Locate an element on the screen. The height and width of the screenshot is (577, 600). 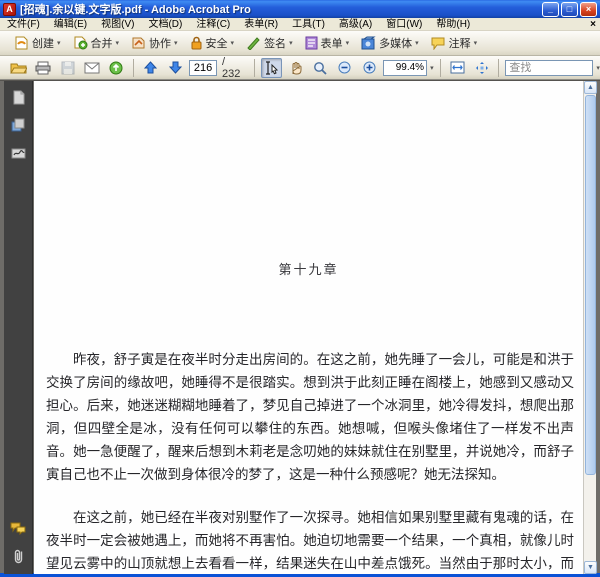
signatures-panel-icon is located at coordinates (18, 153).